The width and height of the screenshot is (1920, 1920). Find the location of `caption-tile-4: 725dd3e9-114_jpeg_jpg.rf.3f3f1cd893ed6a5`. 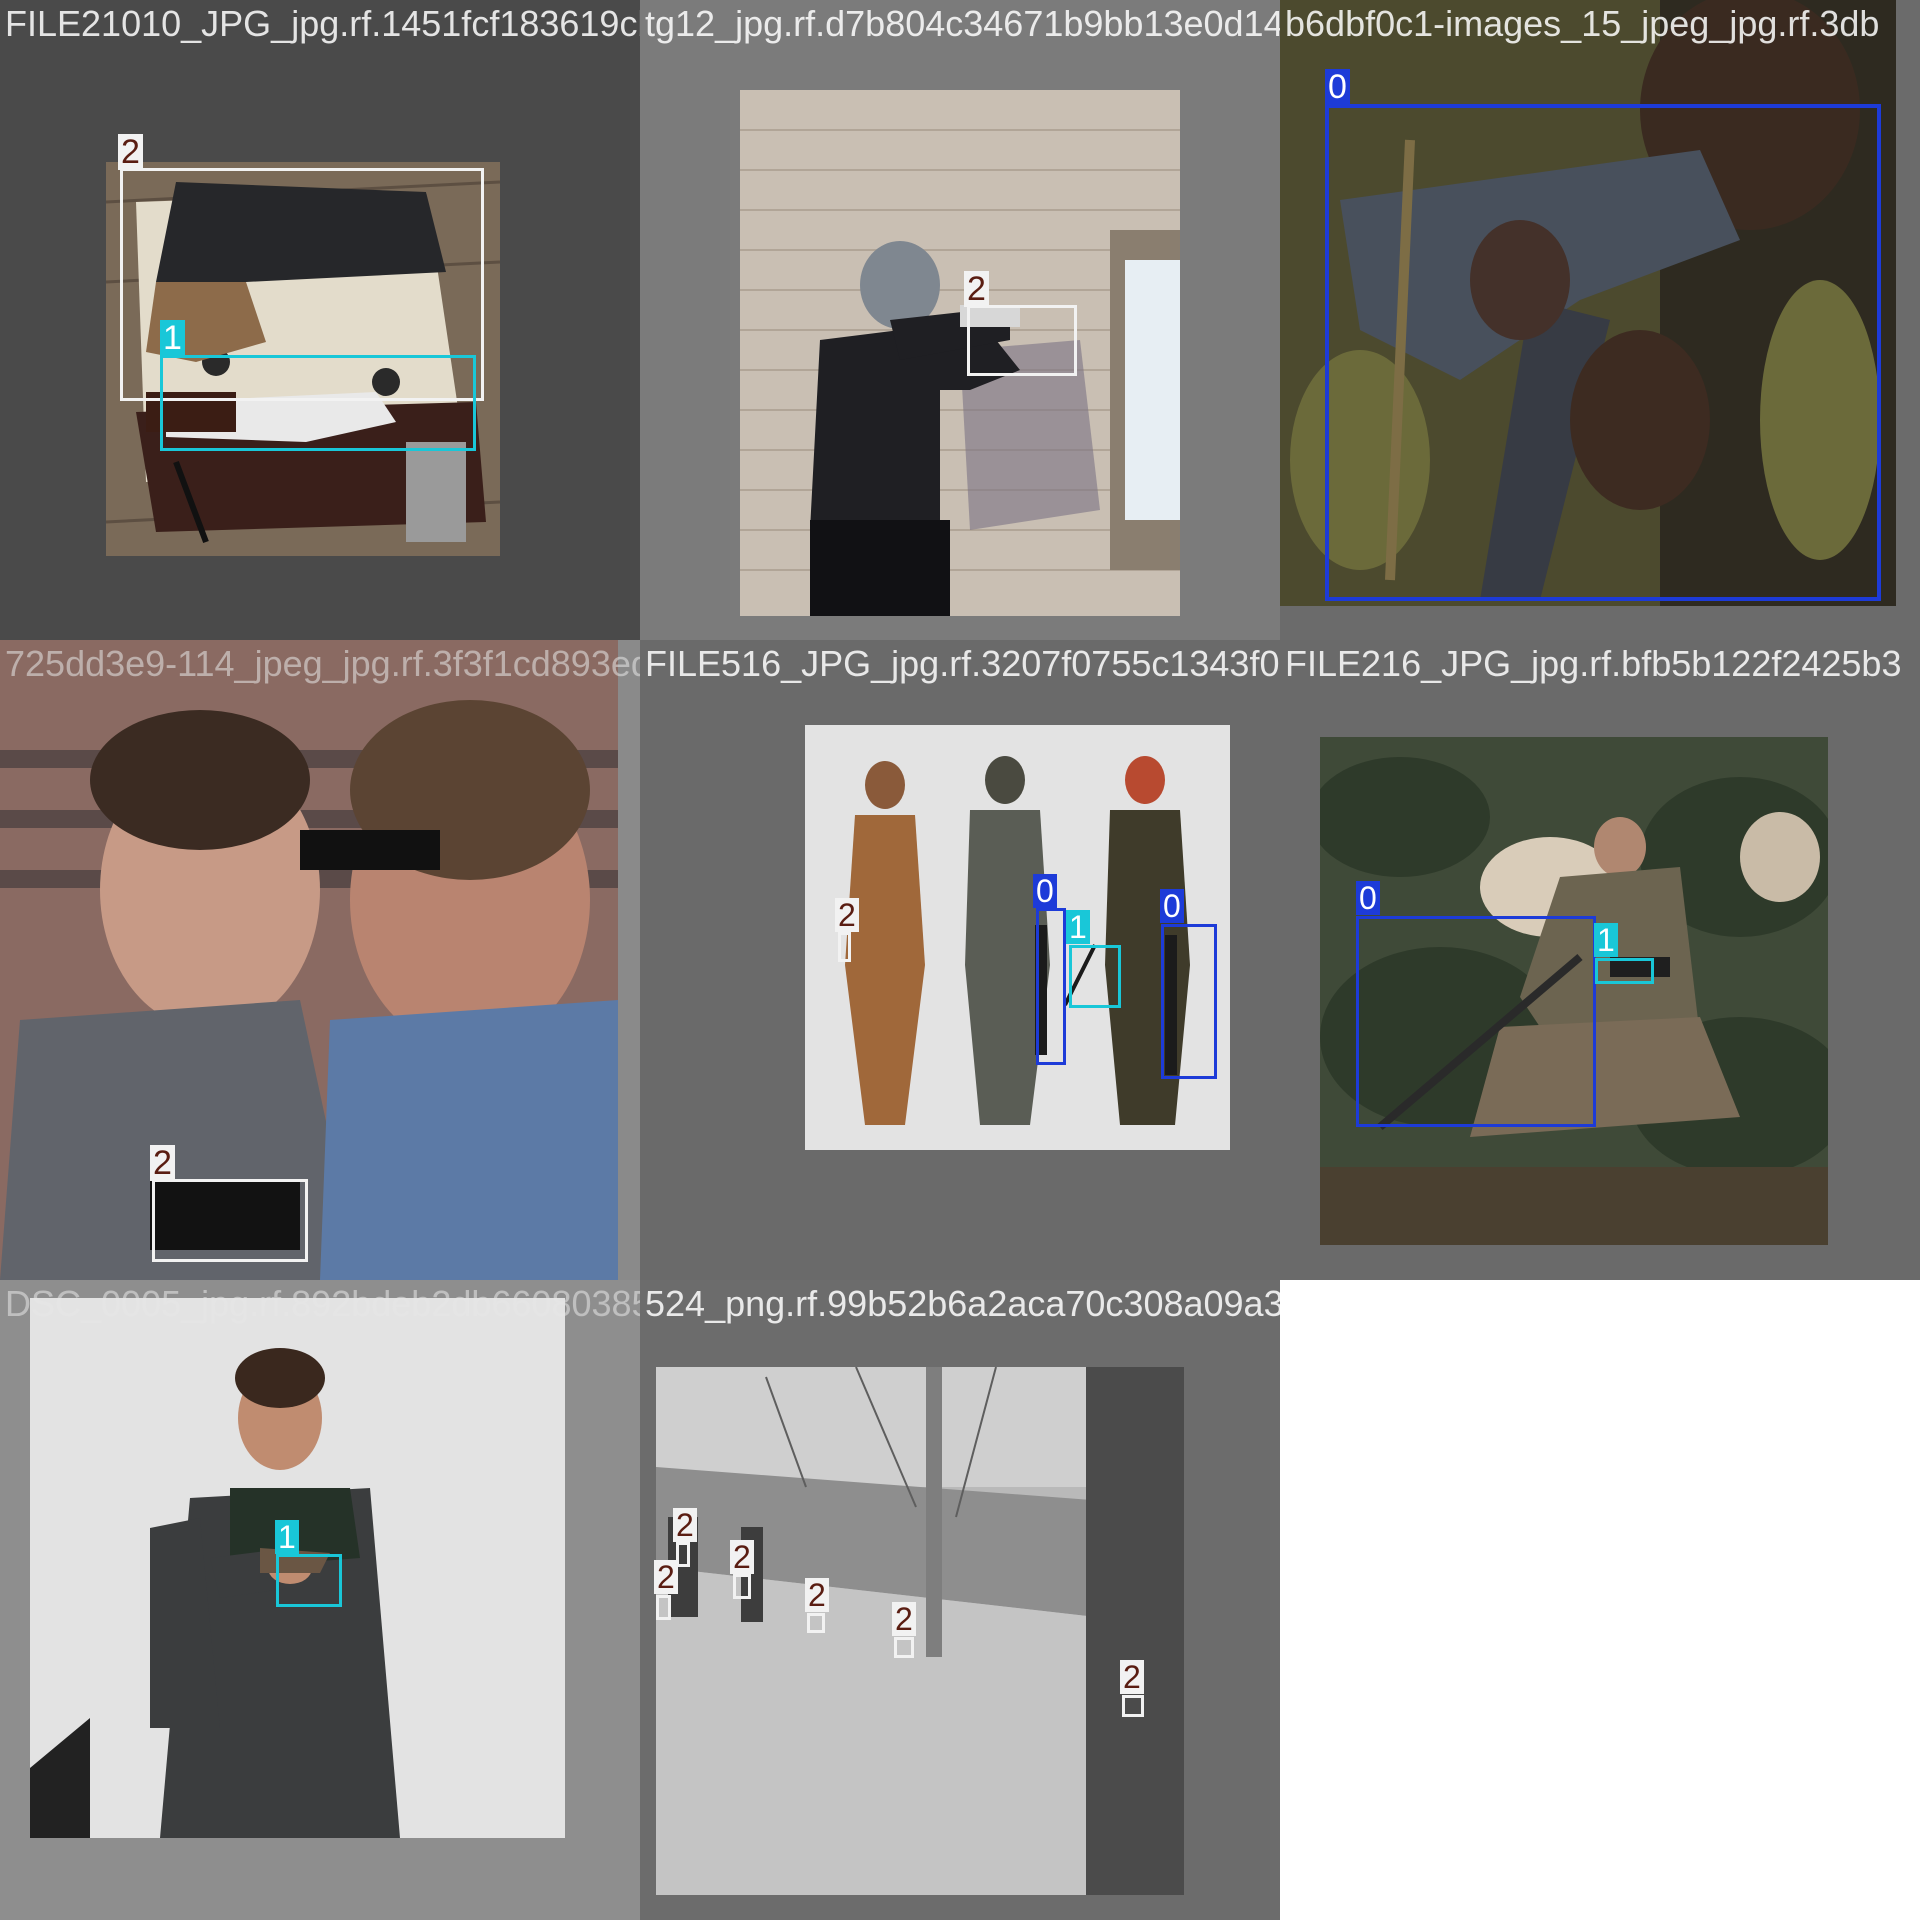

caption-tile-4: 725dd3e9-114_jpeg_jpg.rf.3f3f1cd893ed6a5 is located at coordinates (322, 663).